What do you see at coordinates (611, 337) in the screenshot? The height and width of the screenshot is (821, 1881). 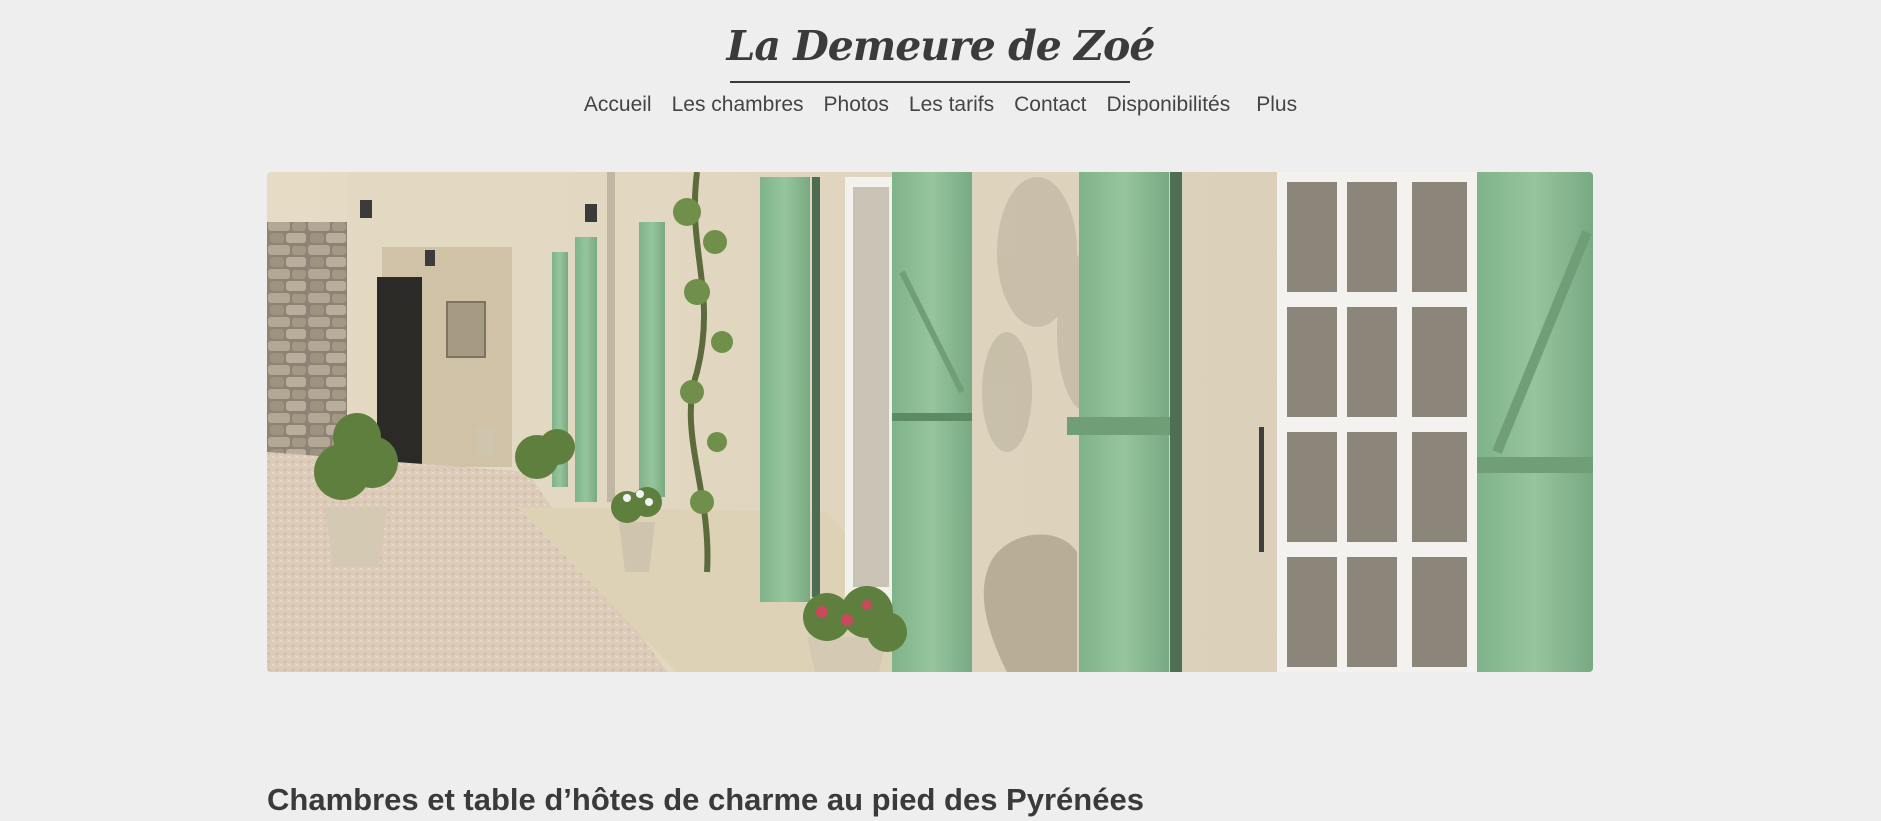 I see `drainpipe` at bounding box center [611, 337].